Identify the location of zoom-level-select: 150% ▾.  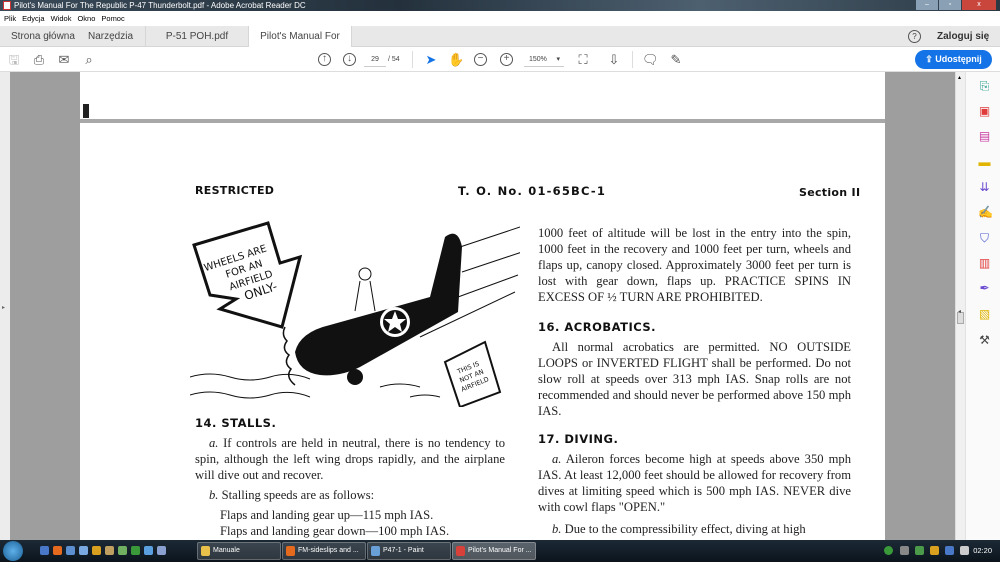
(544, 60).